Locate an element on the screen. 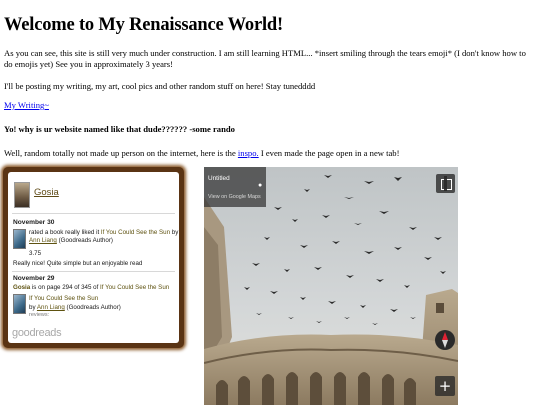  zoom-in-button: + is located at coordinates (445, 386).